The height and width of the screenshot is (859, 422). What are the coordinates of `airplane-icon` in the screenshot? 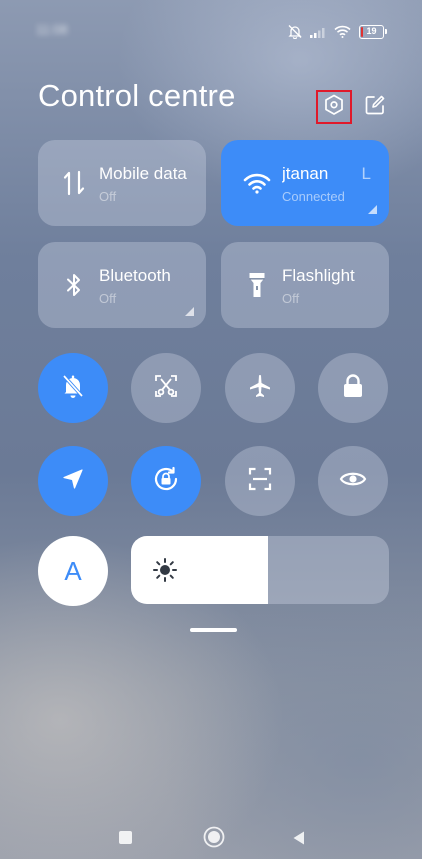 It's located at (260, 388).